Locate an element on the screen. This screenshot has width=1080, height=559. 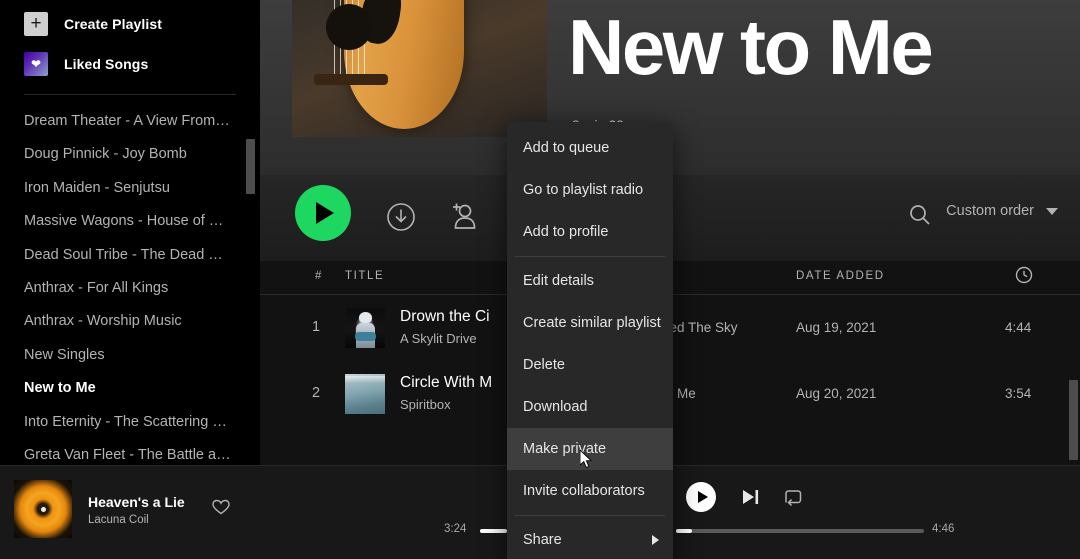
add-person-icon is located at coordinates (462, 216).